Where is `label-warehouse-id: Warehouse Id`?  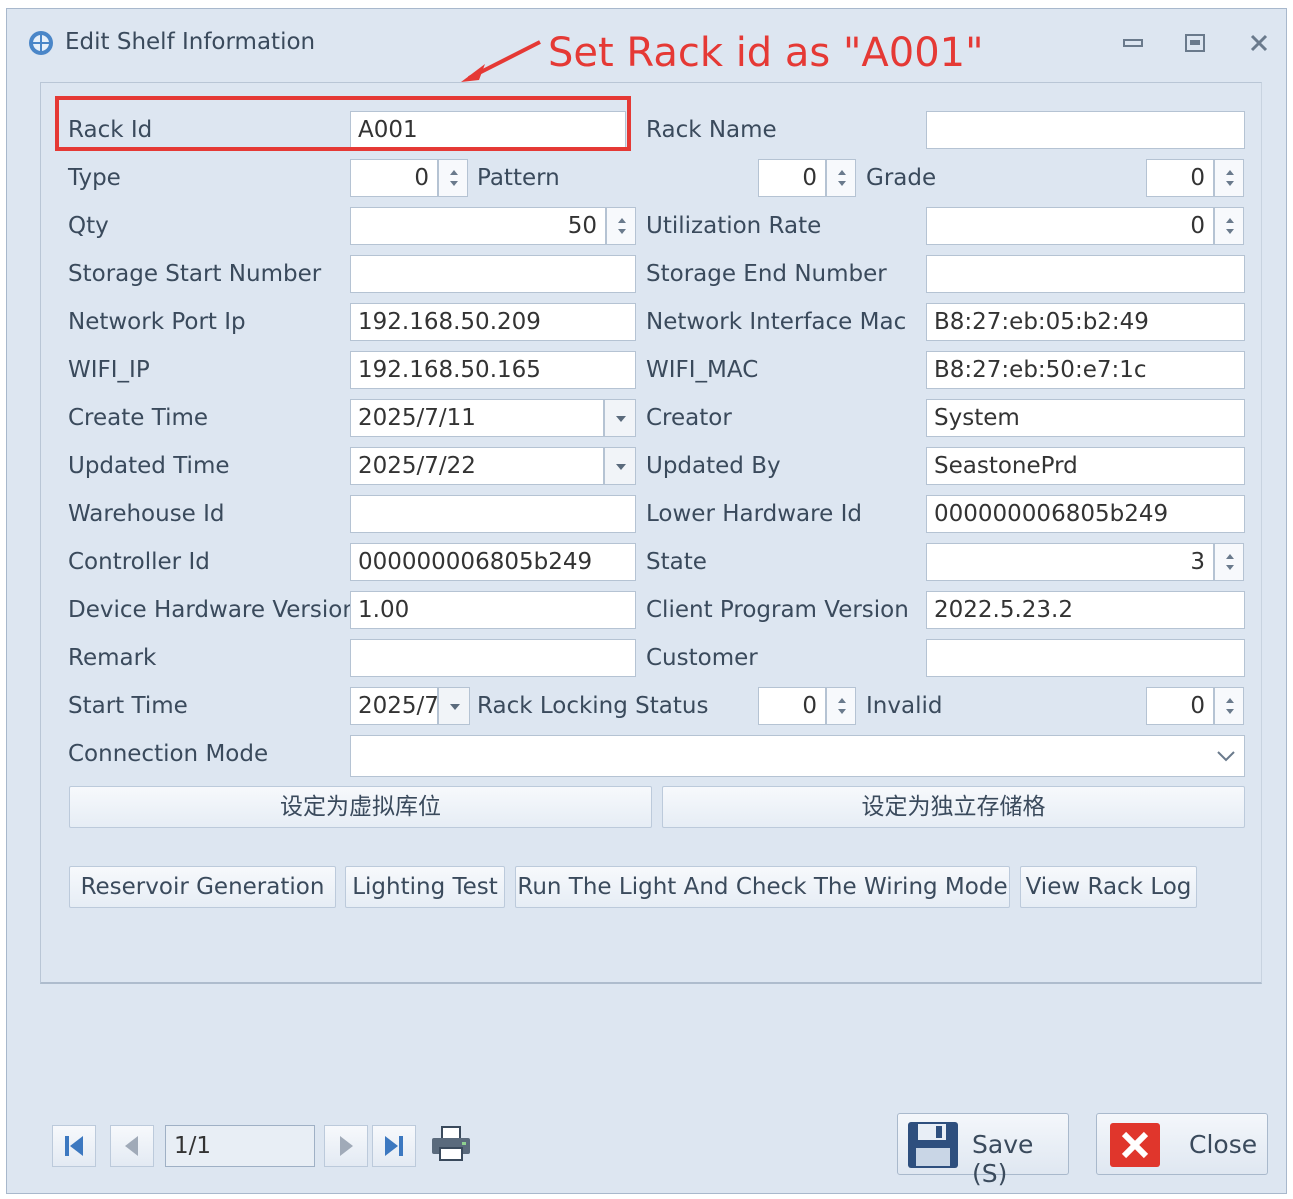
label-warehouse-id: Warehouse Id is located at coordinates (146, 514).